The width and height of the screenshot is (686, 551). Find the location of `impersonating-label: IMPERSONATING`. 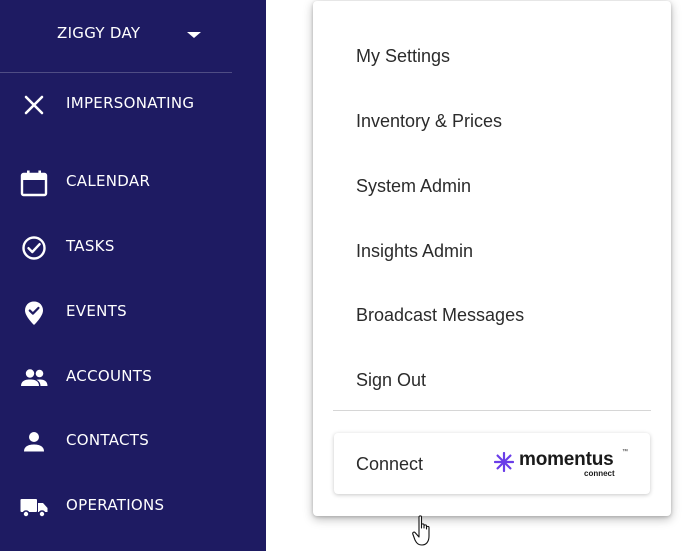

impersonating-label: IMPERSONATING is located at coordinates (130, 103).